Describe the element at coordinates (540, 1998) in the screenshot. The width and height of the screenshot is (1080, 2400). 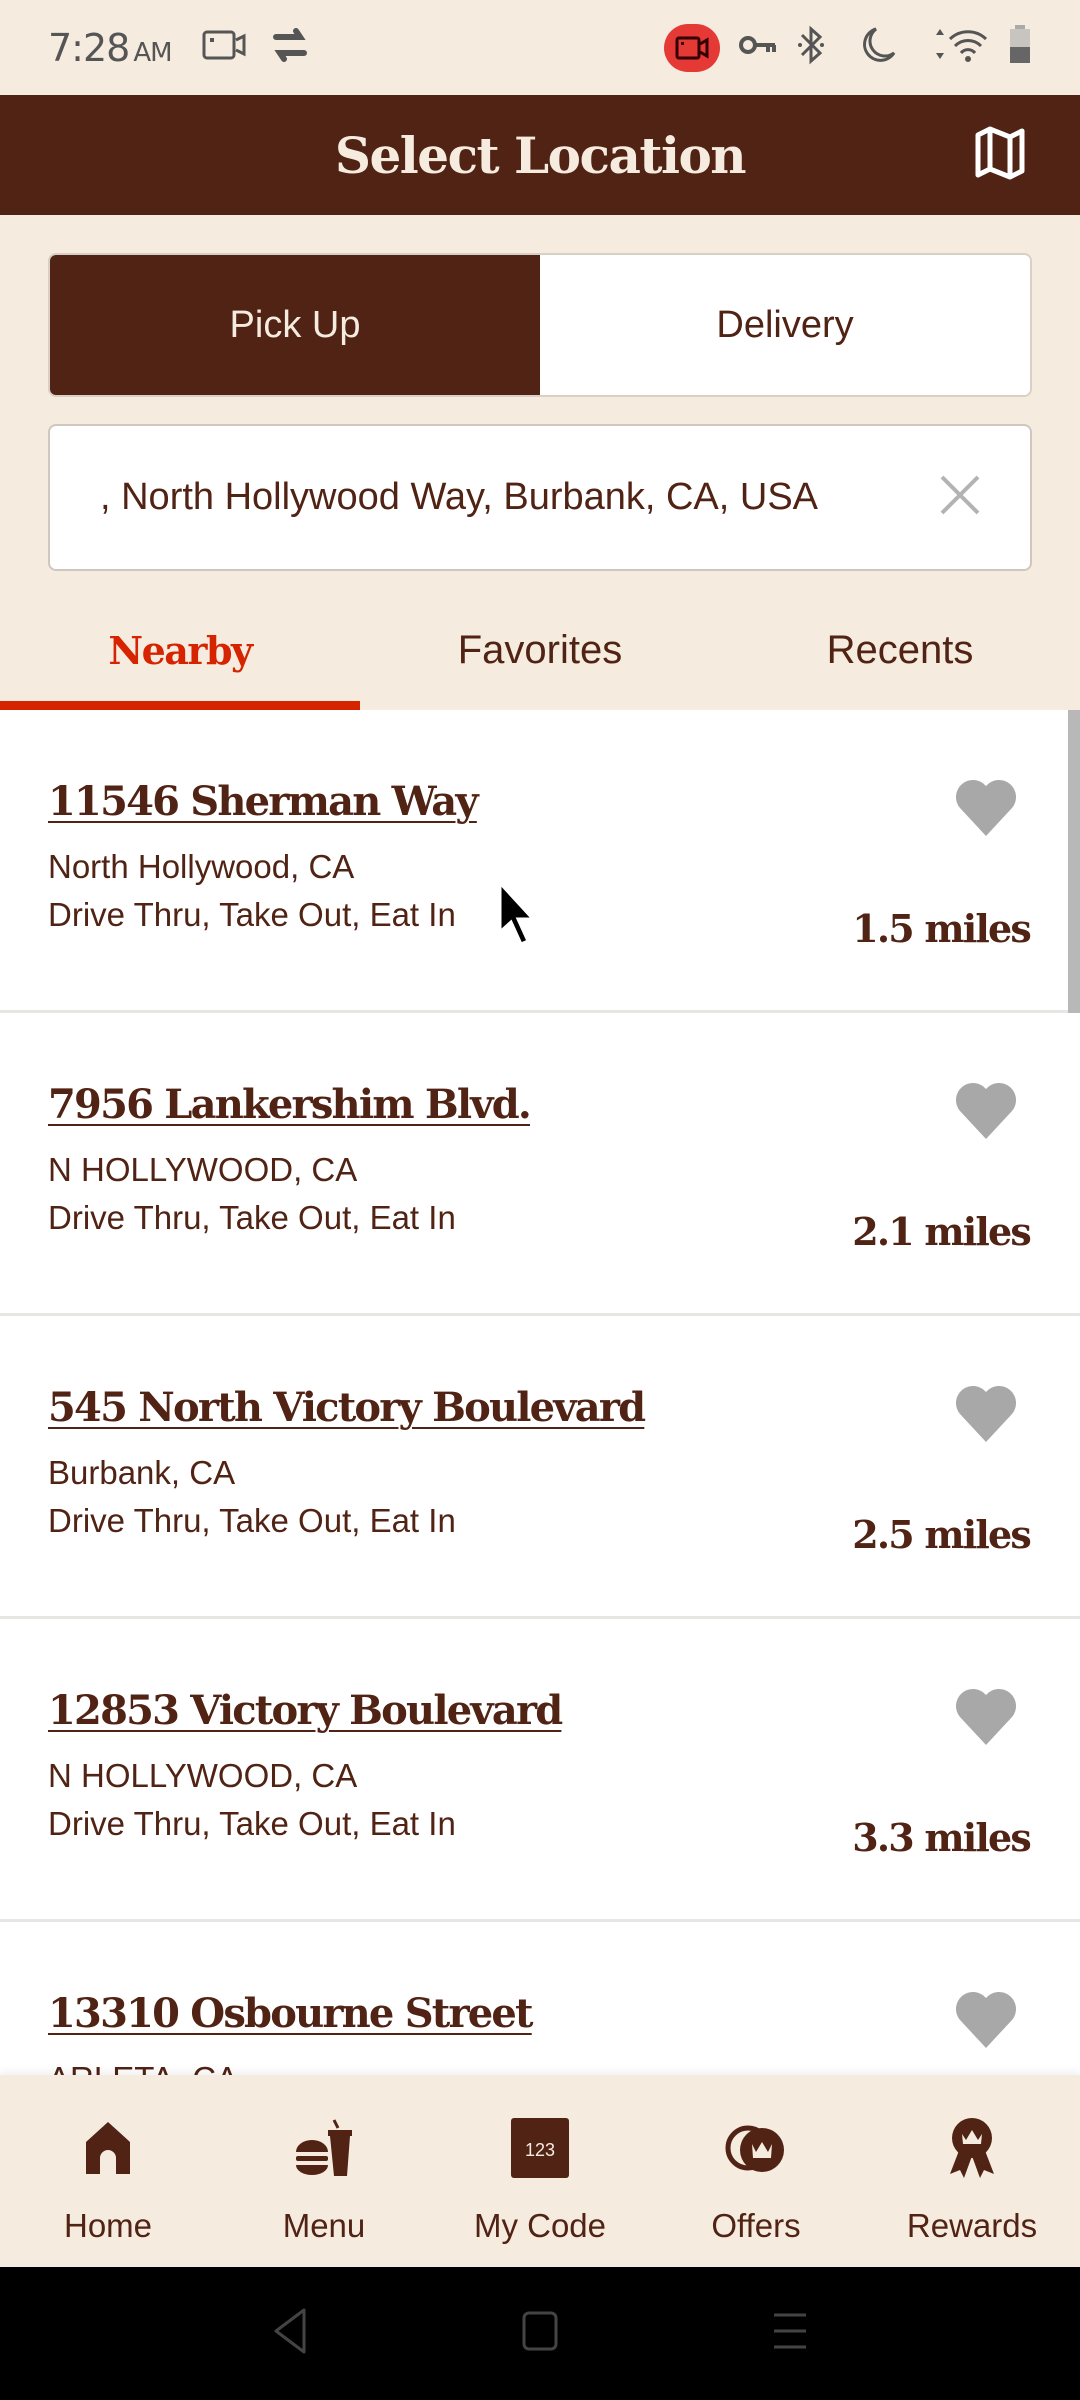
I see `location-row: 13310 Osbourne Street ARLETA, CA` at that location.